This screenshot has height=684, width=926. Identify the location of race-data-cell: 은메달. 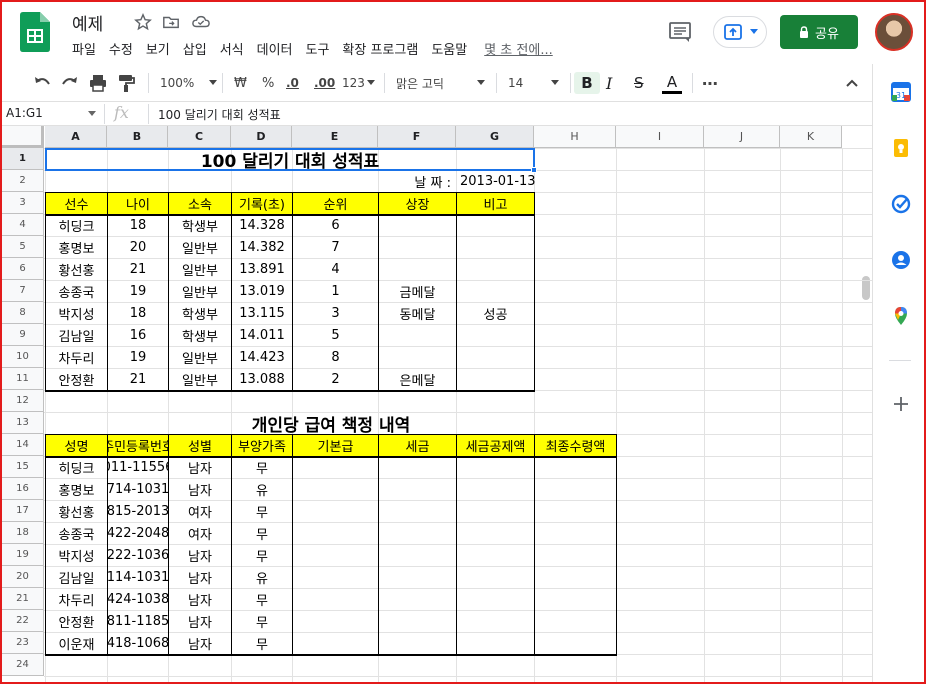
(417, 379).